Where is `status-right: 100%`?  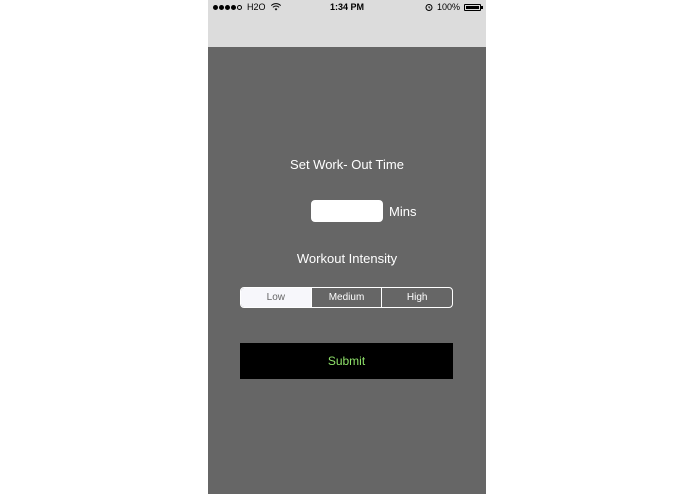 status-right: 100% is located at coordinates (454, 7).